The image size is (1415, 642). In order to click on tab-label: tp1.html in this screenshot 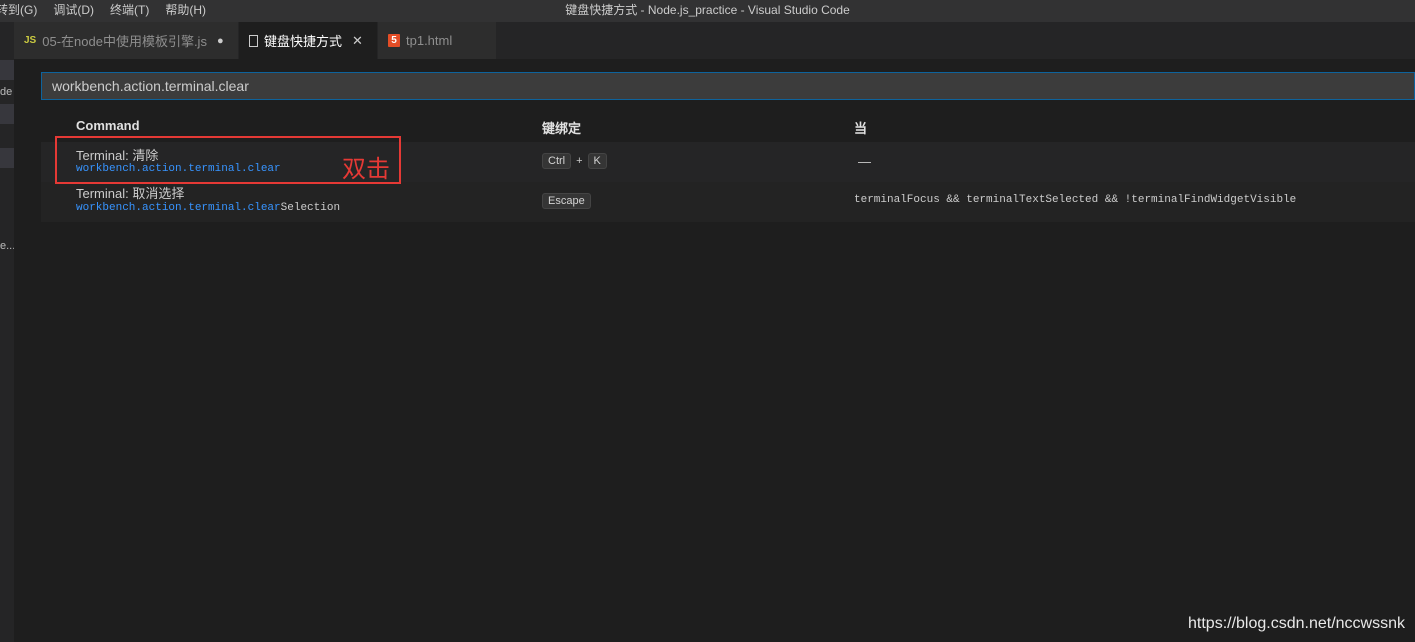, I will do `click(429, 40)`.